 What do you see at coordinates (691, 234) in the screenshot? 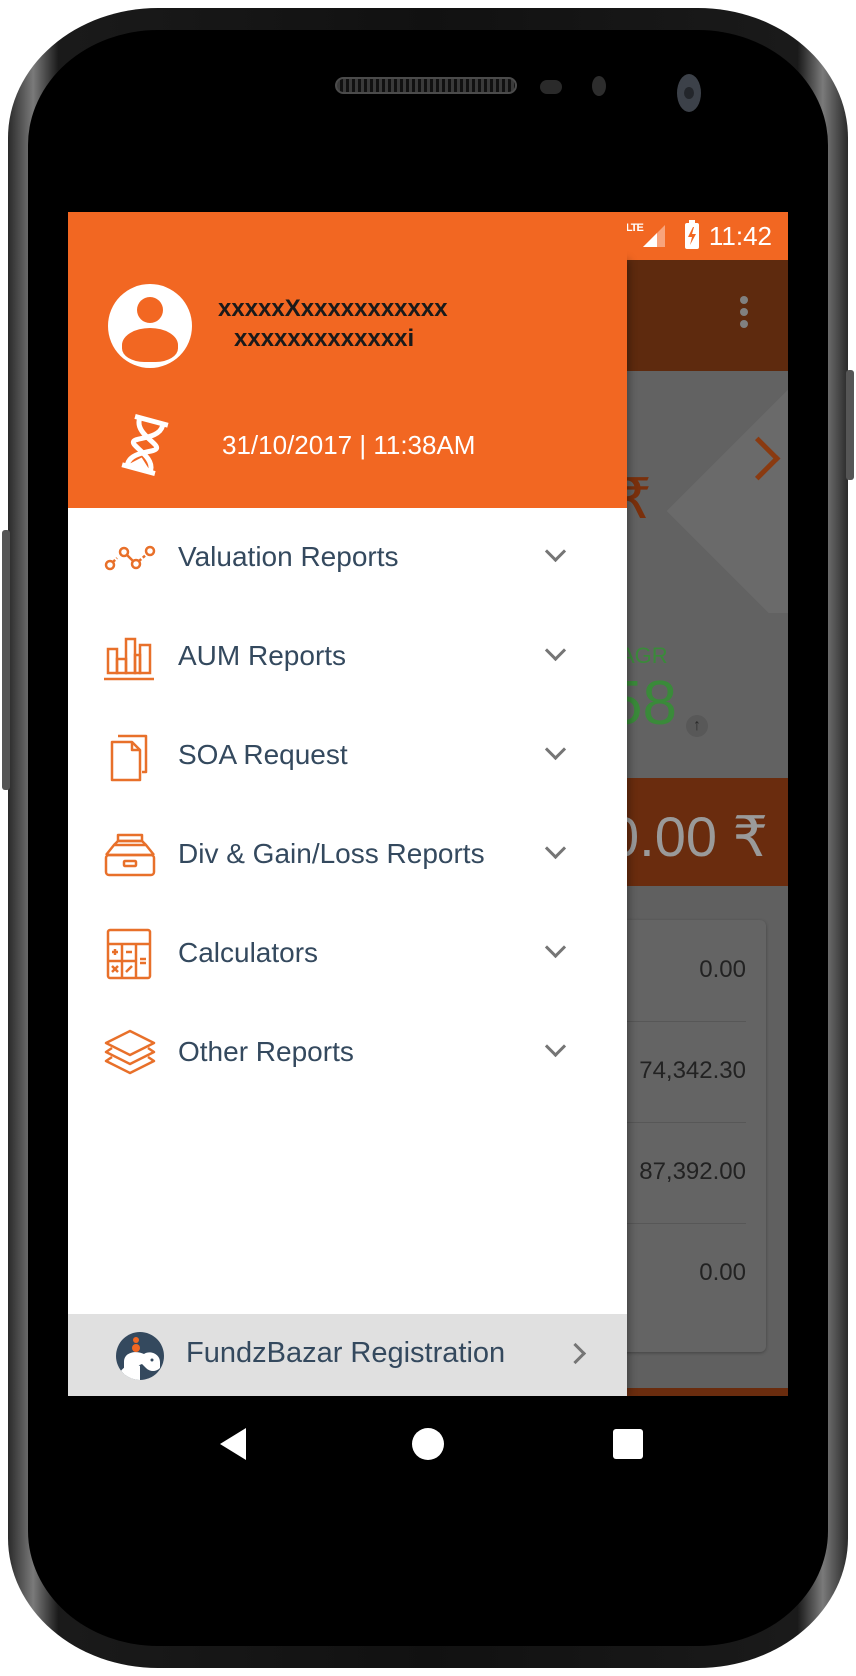
I see `battery-charging-icon` at bounding box center [691, 234].